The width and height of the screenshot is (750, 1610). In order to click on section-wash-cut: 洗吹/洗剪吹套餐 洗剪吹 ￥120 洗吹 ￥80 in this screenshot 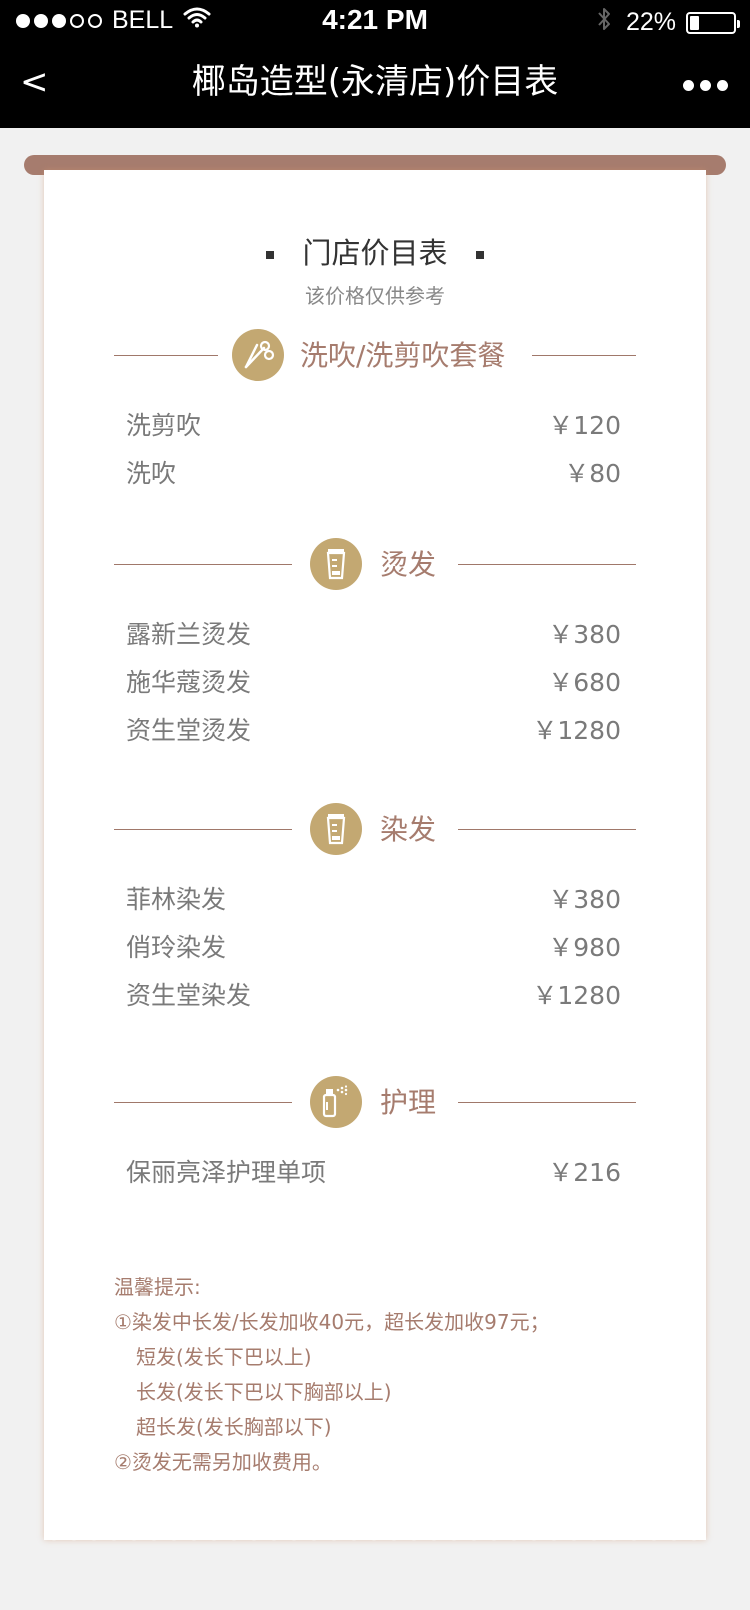, I will do `click(375, 413)`.